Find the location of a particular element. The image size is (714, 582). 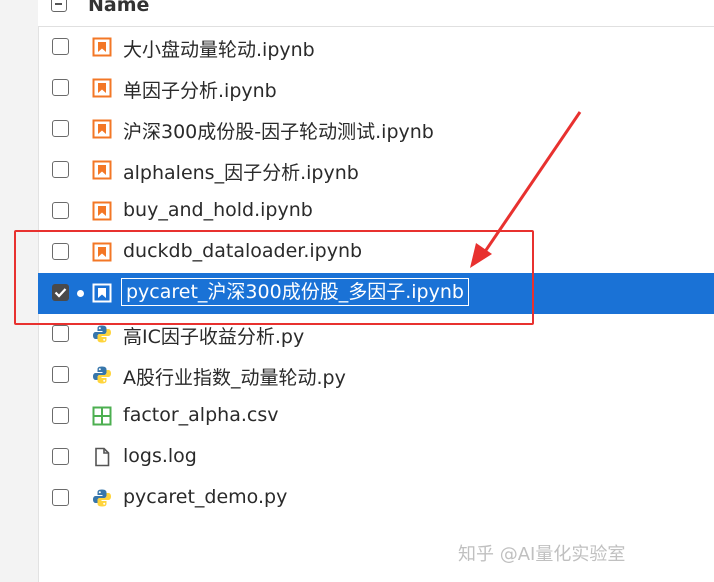

file-row: alphalens_因子分析.ipynb is located at coordinates (376, 170).